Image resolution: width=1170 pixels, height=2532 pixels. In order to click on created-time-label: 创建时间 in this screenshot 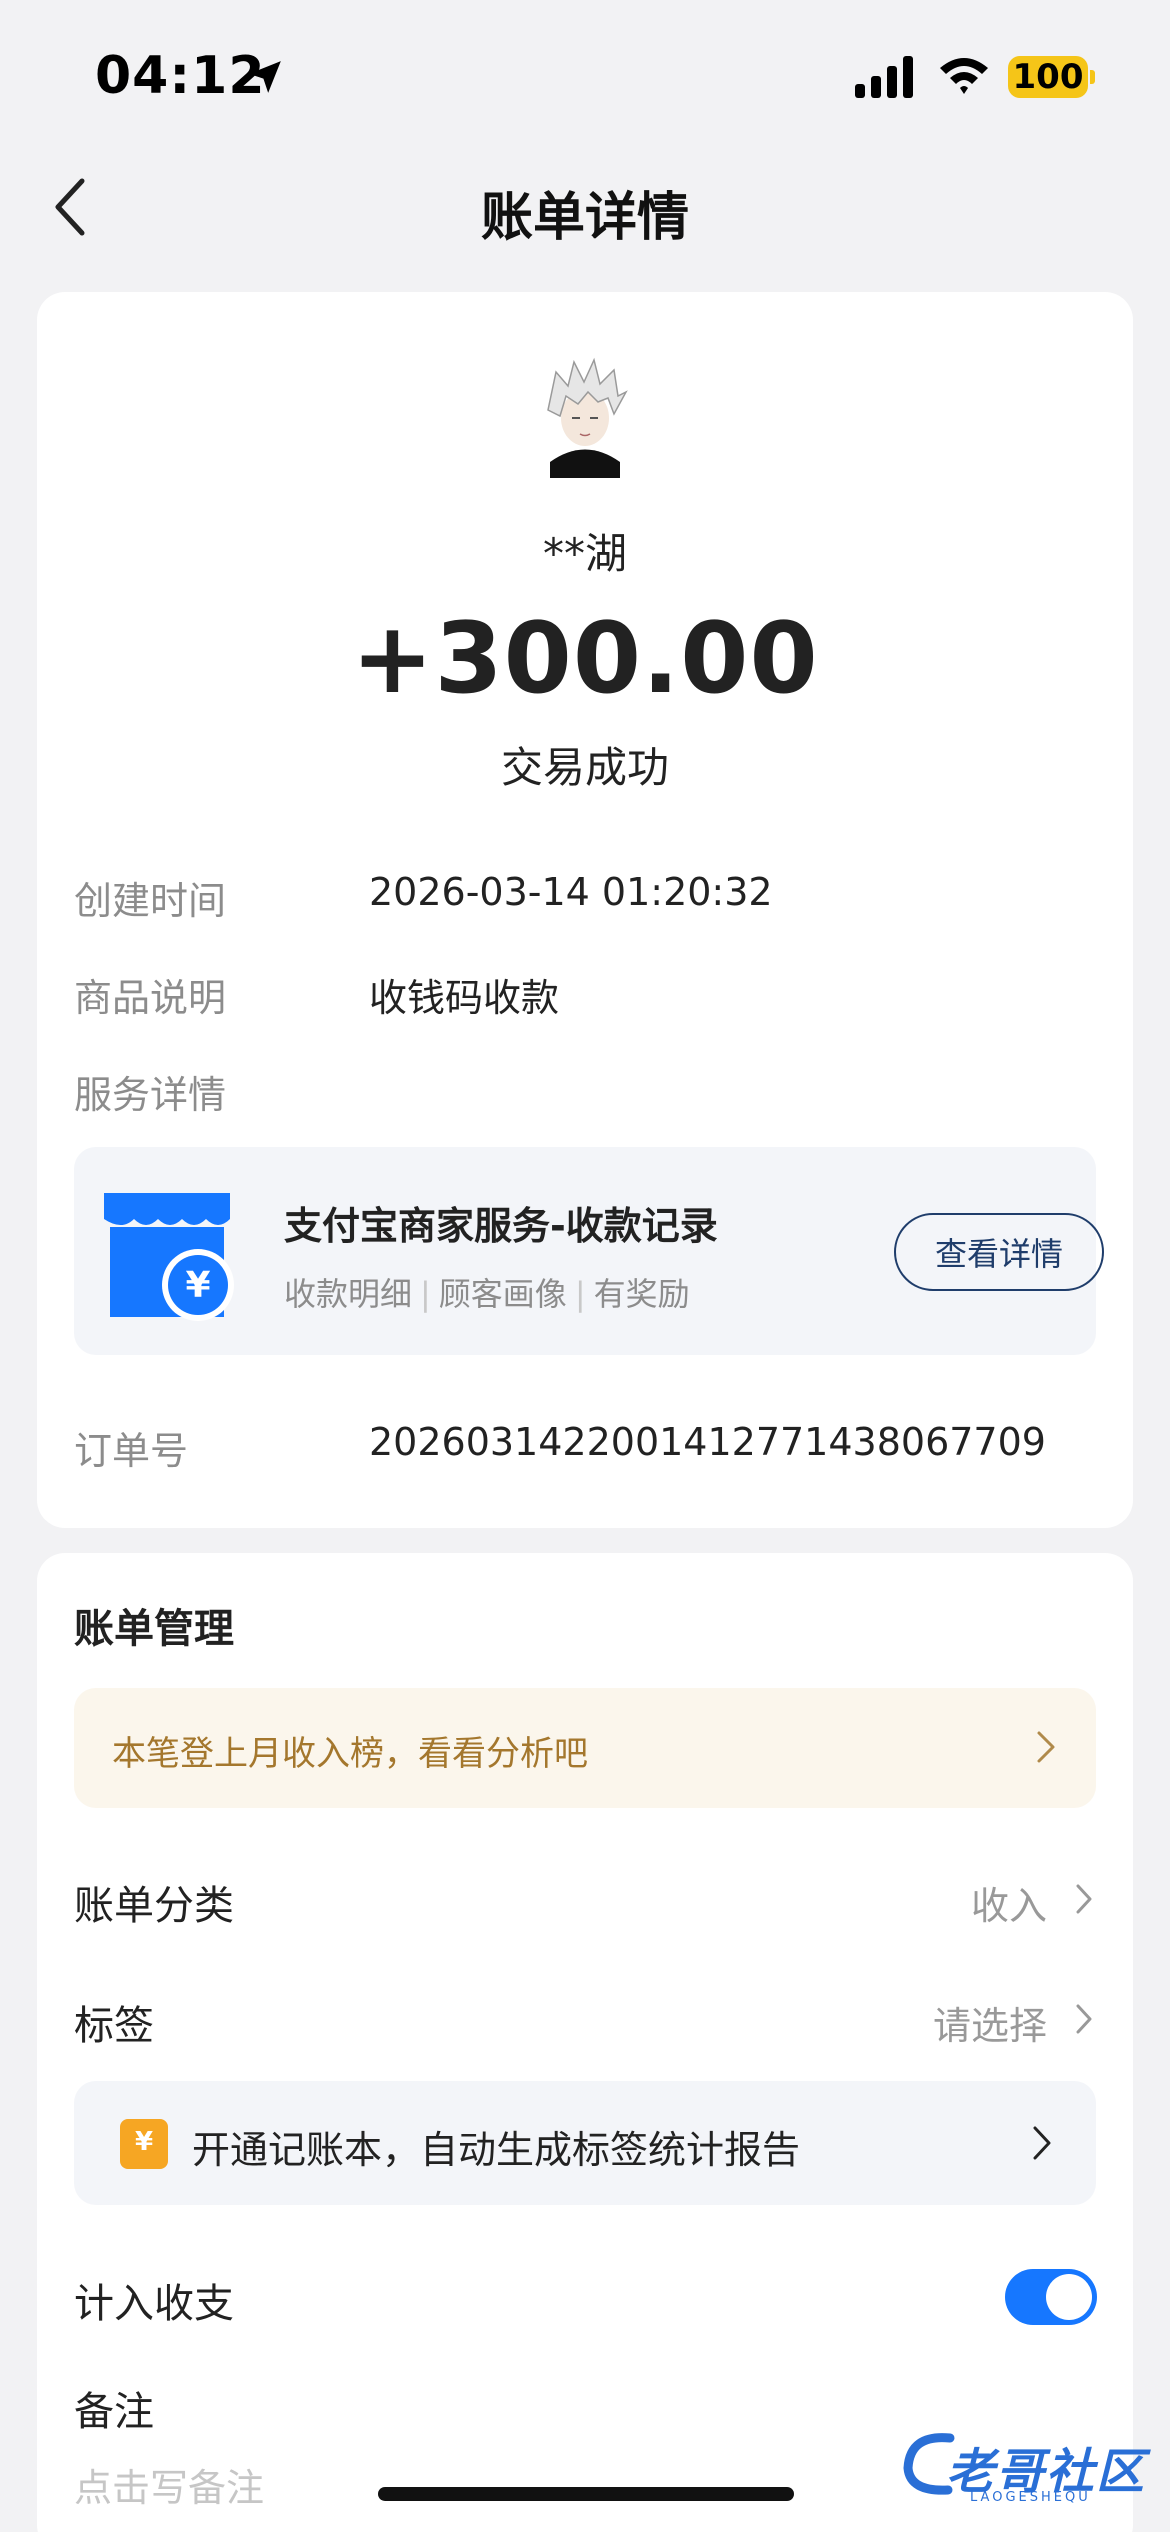, I will do `click(150, 901)`.